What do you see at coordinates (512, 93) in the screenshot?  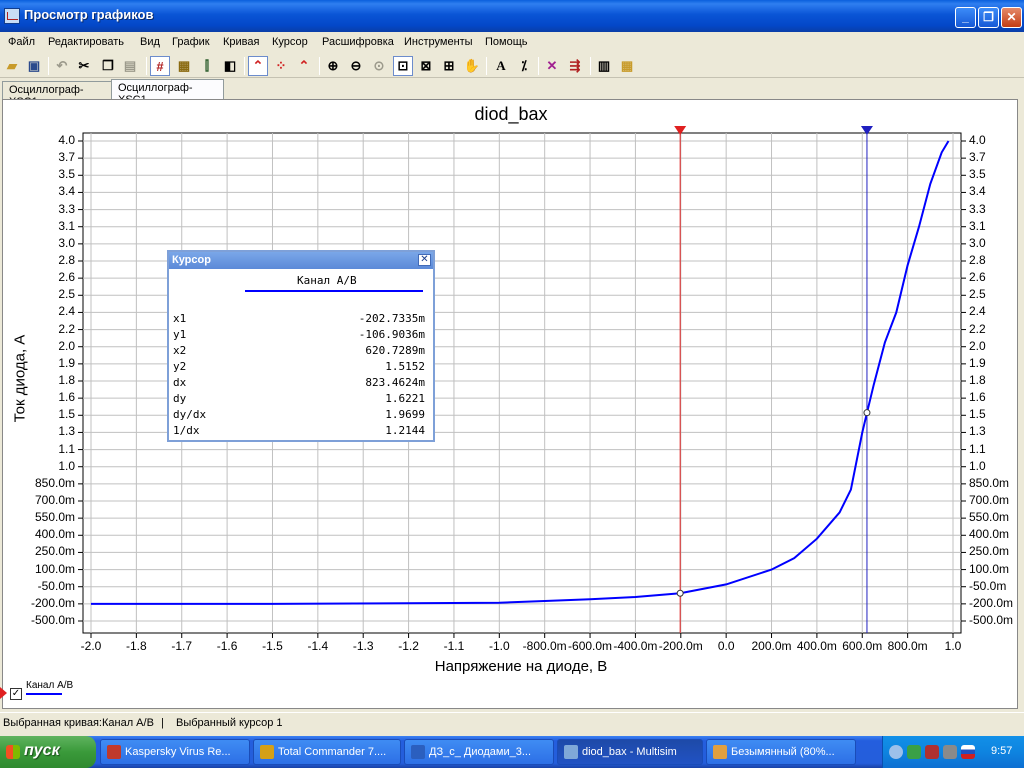 I see `tab-bar: Осциллограф-XSC1 Осциллограф-XSC1` at bounding box center [512, 93].